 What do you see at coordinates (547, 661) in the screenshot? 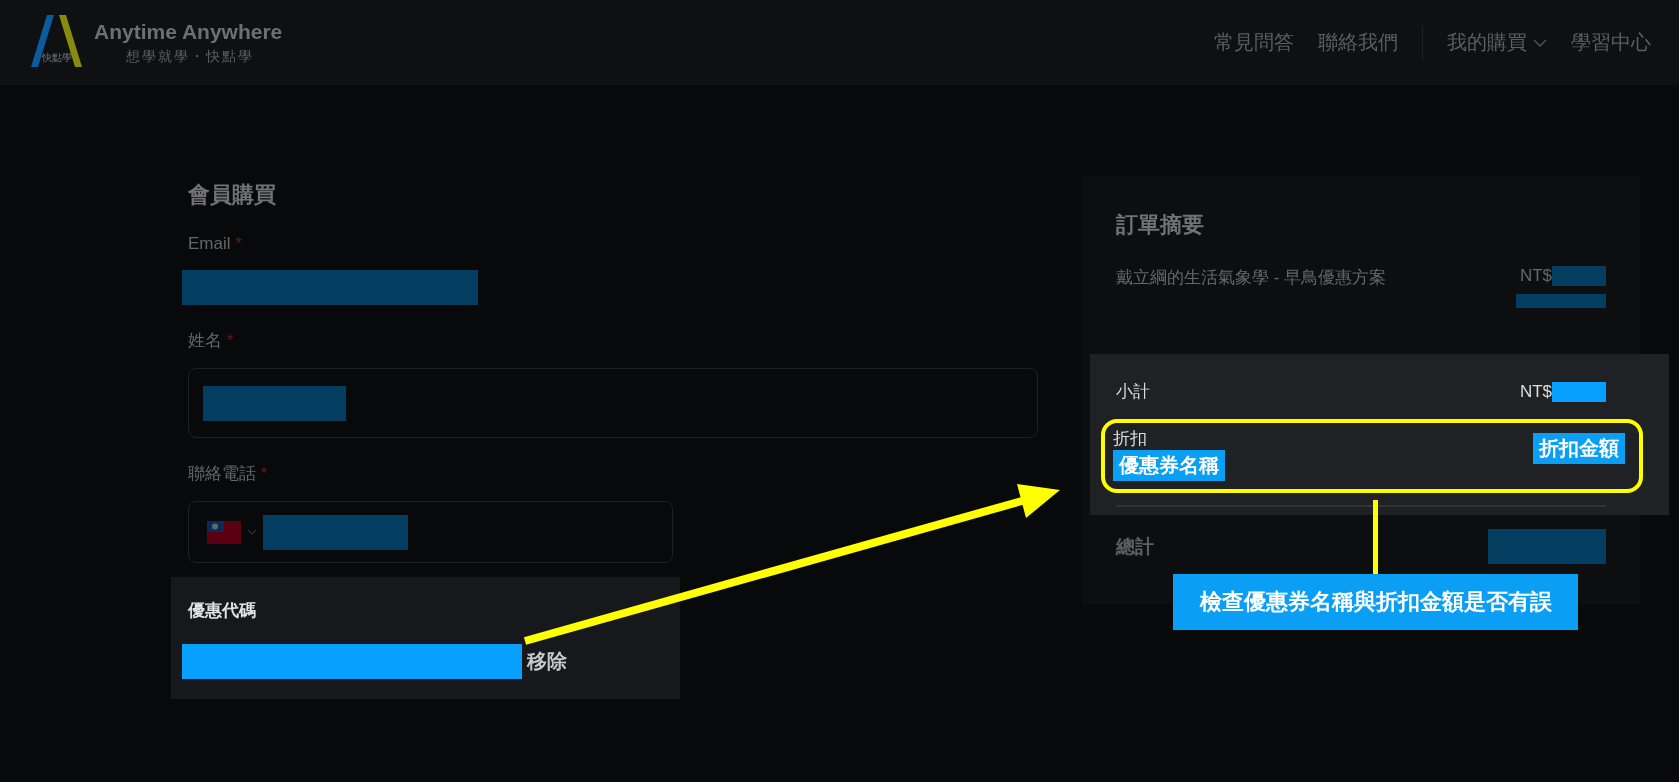
I see `remove-link: 移除` at bounding box center [547, 661].